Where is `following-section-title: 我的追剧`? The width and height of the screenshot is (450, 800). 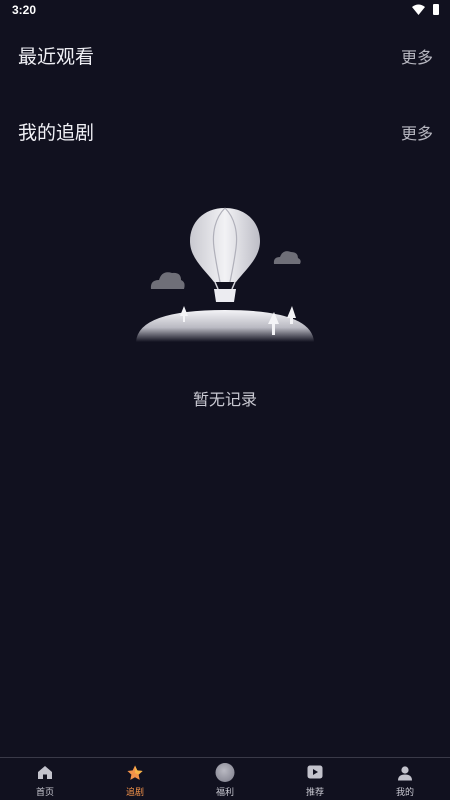
following-section-title: 我的追剧 is located at coordinates (56, 133).